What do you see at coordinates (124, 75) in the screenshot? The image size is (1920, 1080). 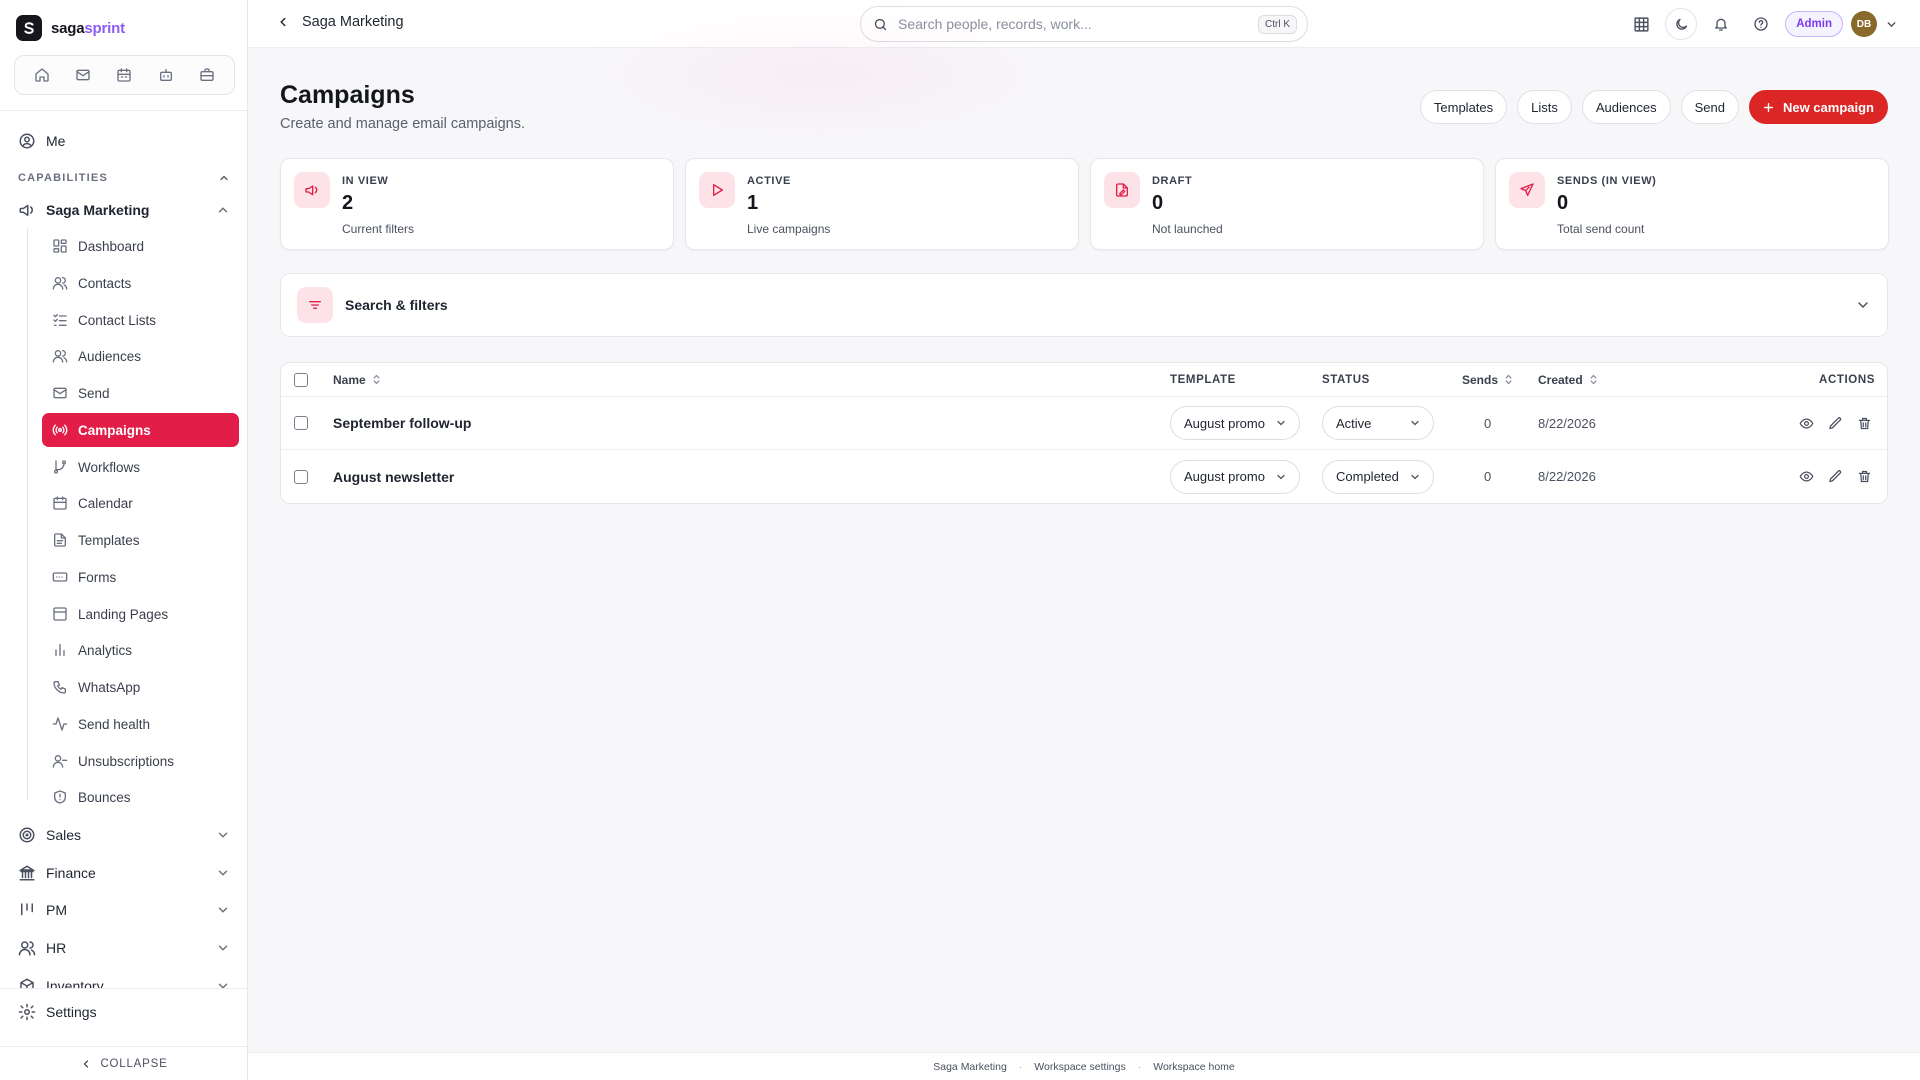 I see `calendar-icon` at bounding box center [124, 75].